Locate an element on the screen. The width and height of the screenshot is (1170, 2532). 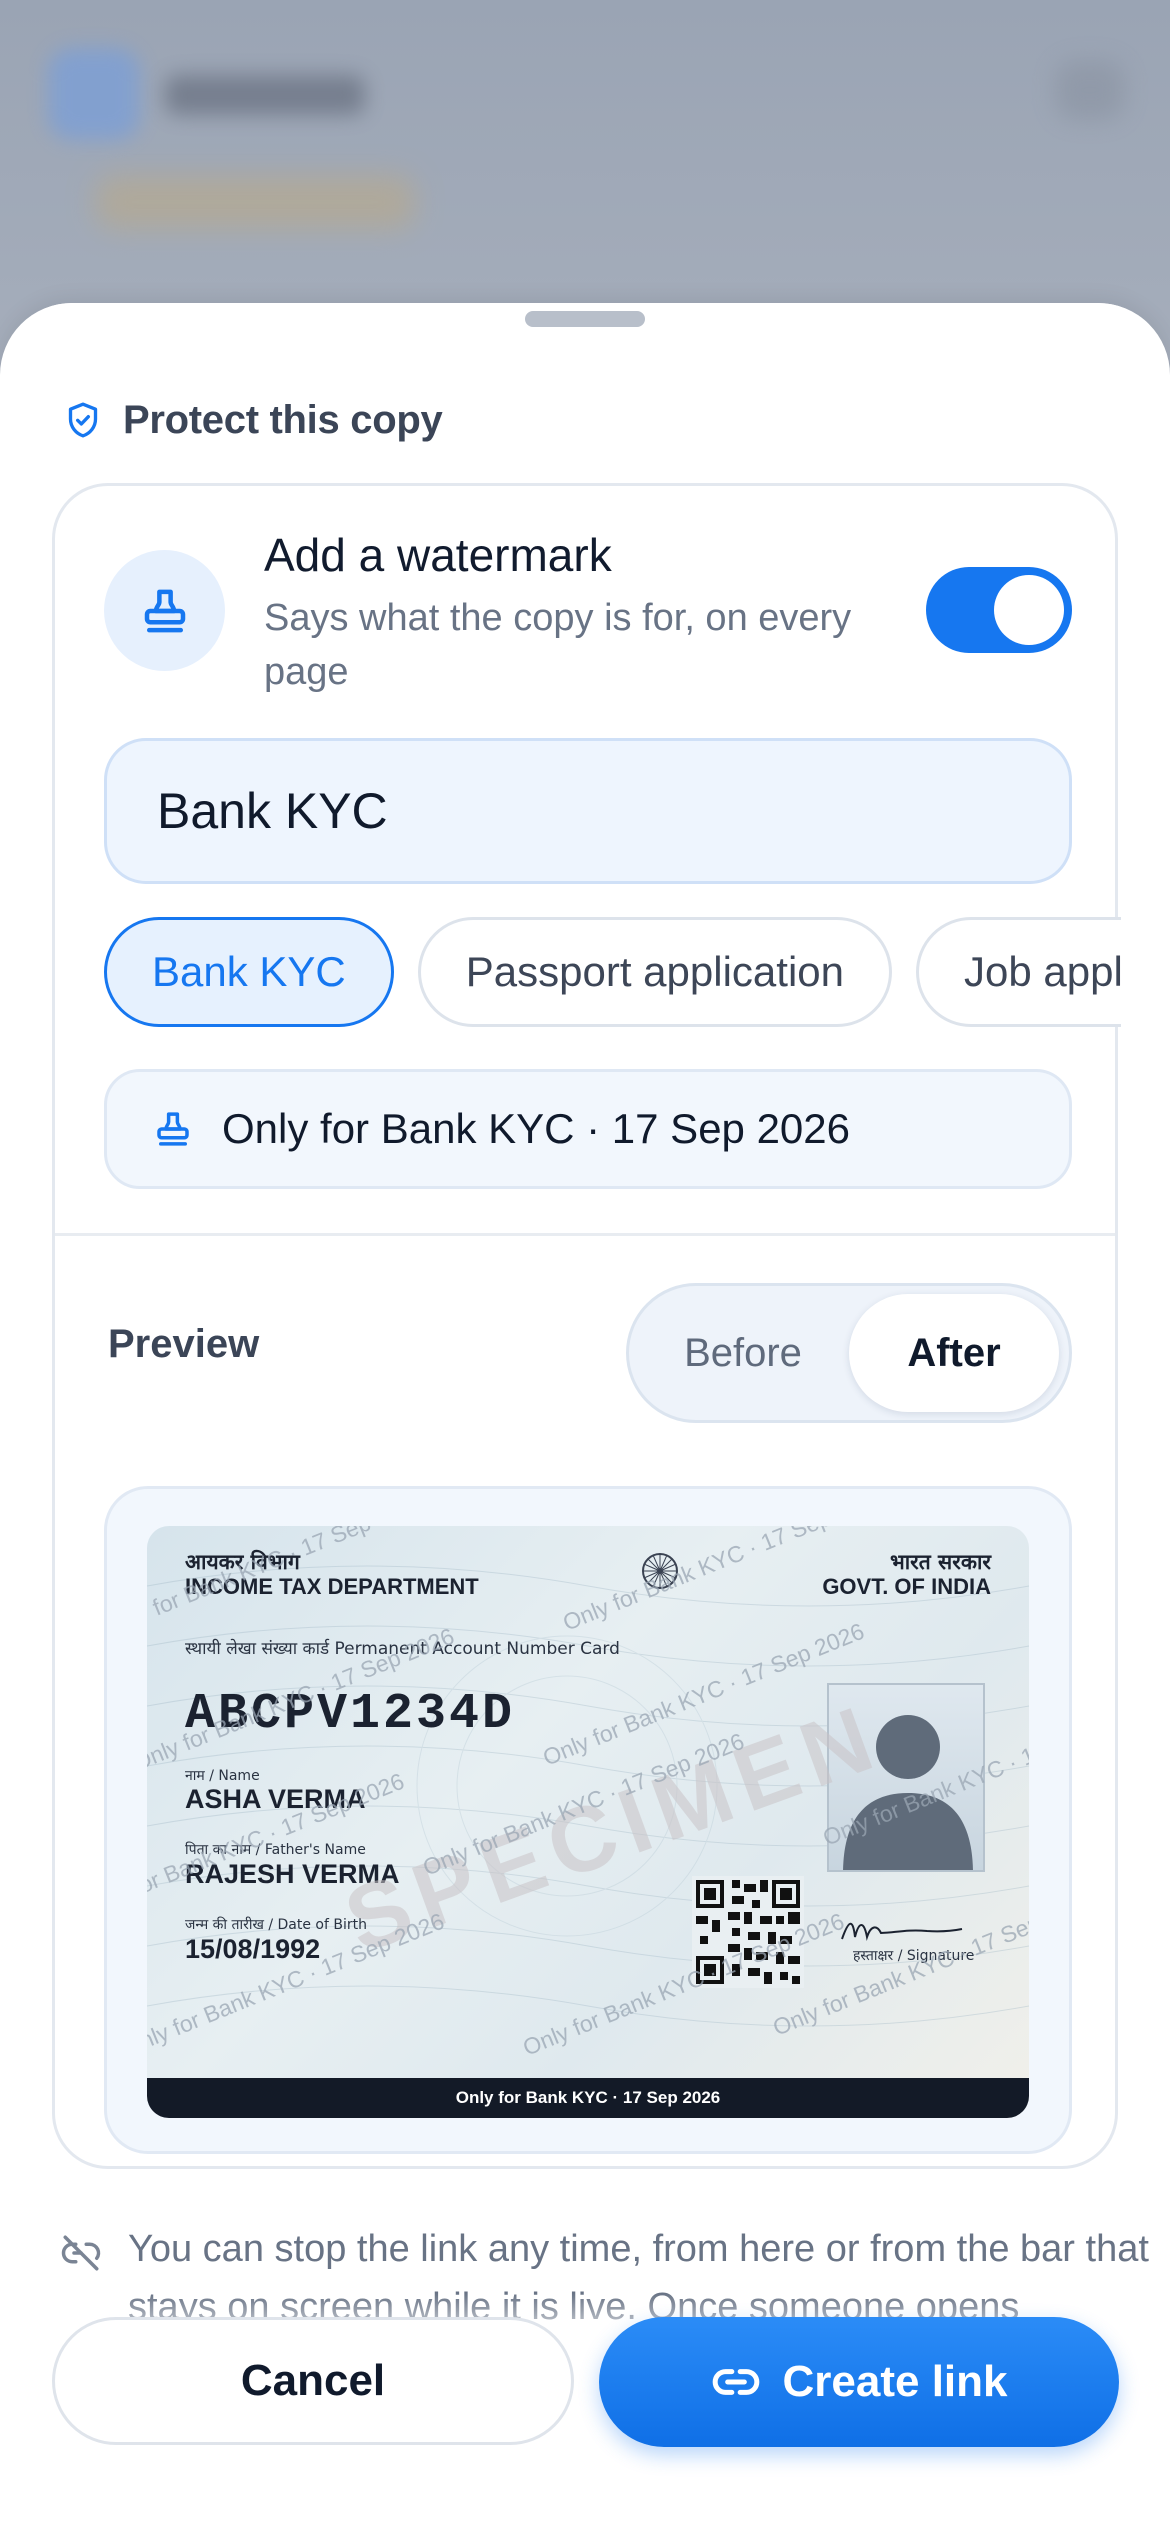
drag-handle is located at coordinates (585, 319).